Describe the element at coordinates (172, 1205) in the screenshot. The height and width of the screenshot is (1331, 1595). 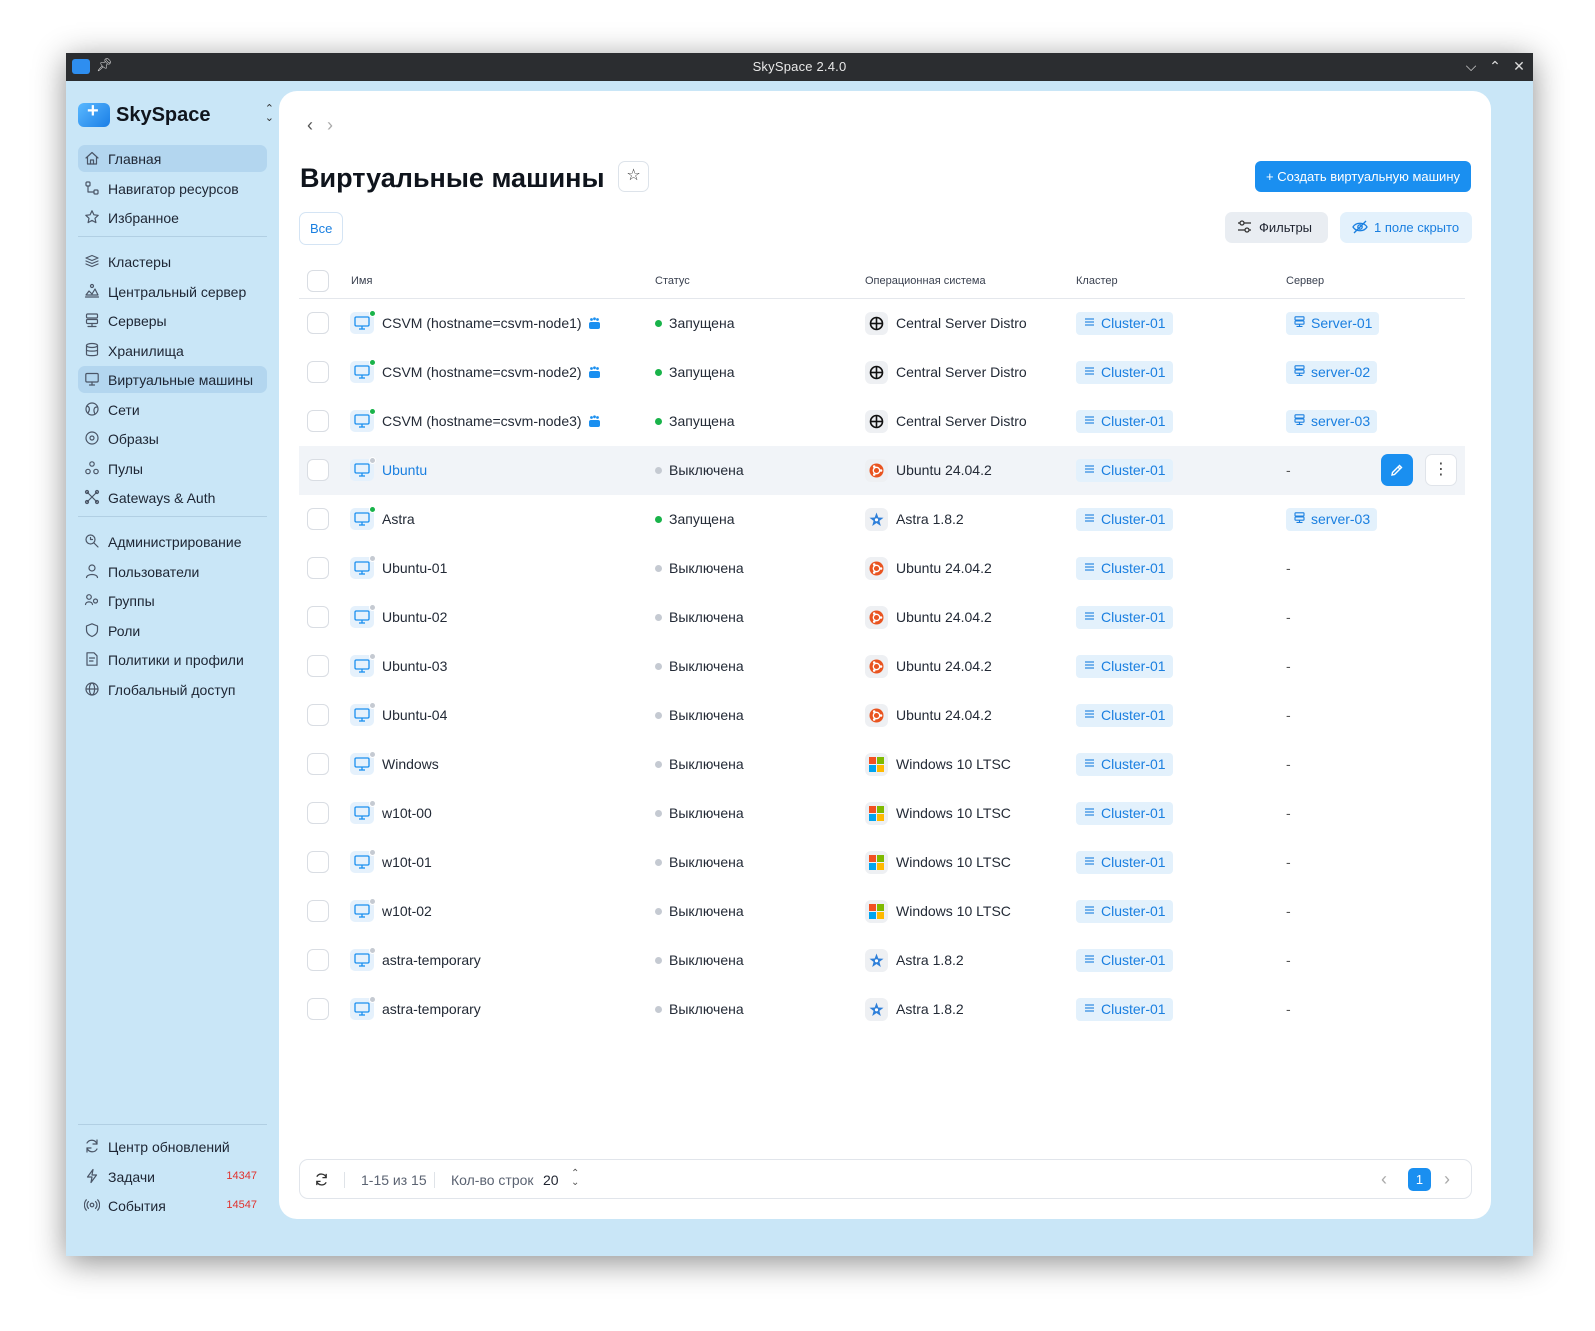
I see `sidebar-item: События 14547` at that location.